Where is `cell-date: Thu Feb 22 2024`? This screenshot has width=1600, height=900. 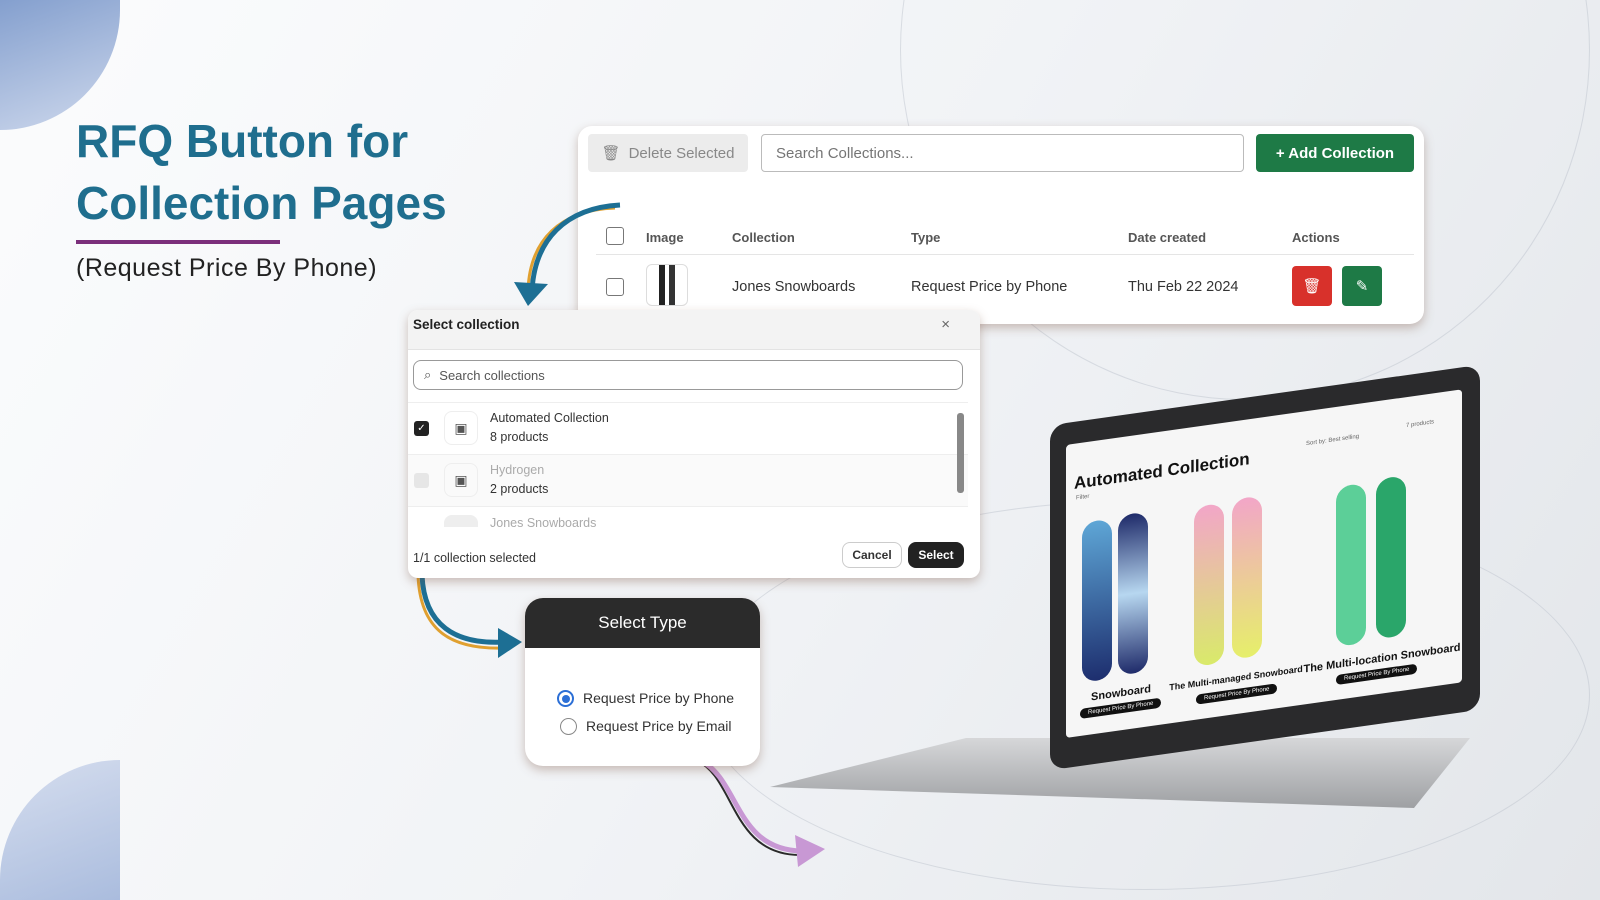 cell-date: Thu Feb 22 2024 is located at coordinates (1183, 287).